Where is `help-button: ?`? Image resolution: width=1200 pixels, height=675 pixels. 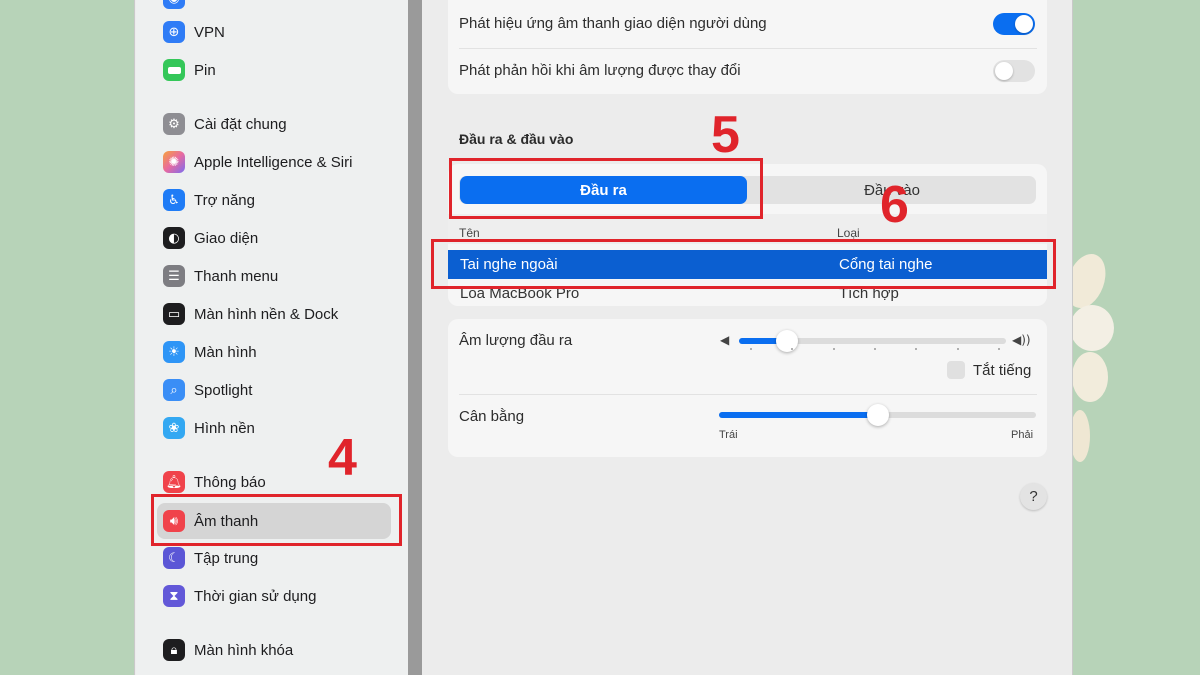
help-button: ? is located at coordinates (1033, 496).